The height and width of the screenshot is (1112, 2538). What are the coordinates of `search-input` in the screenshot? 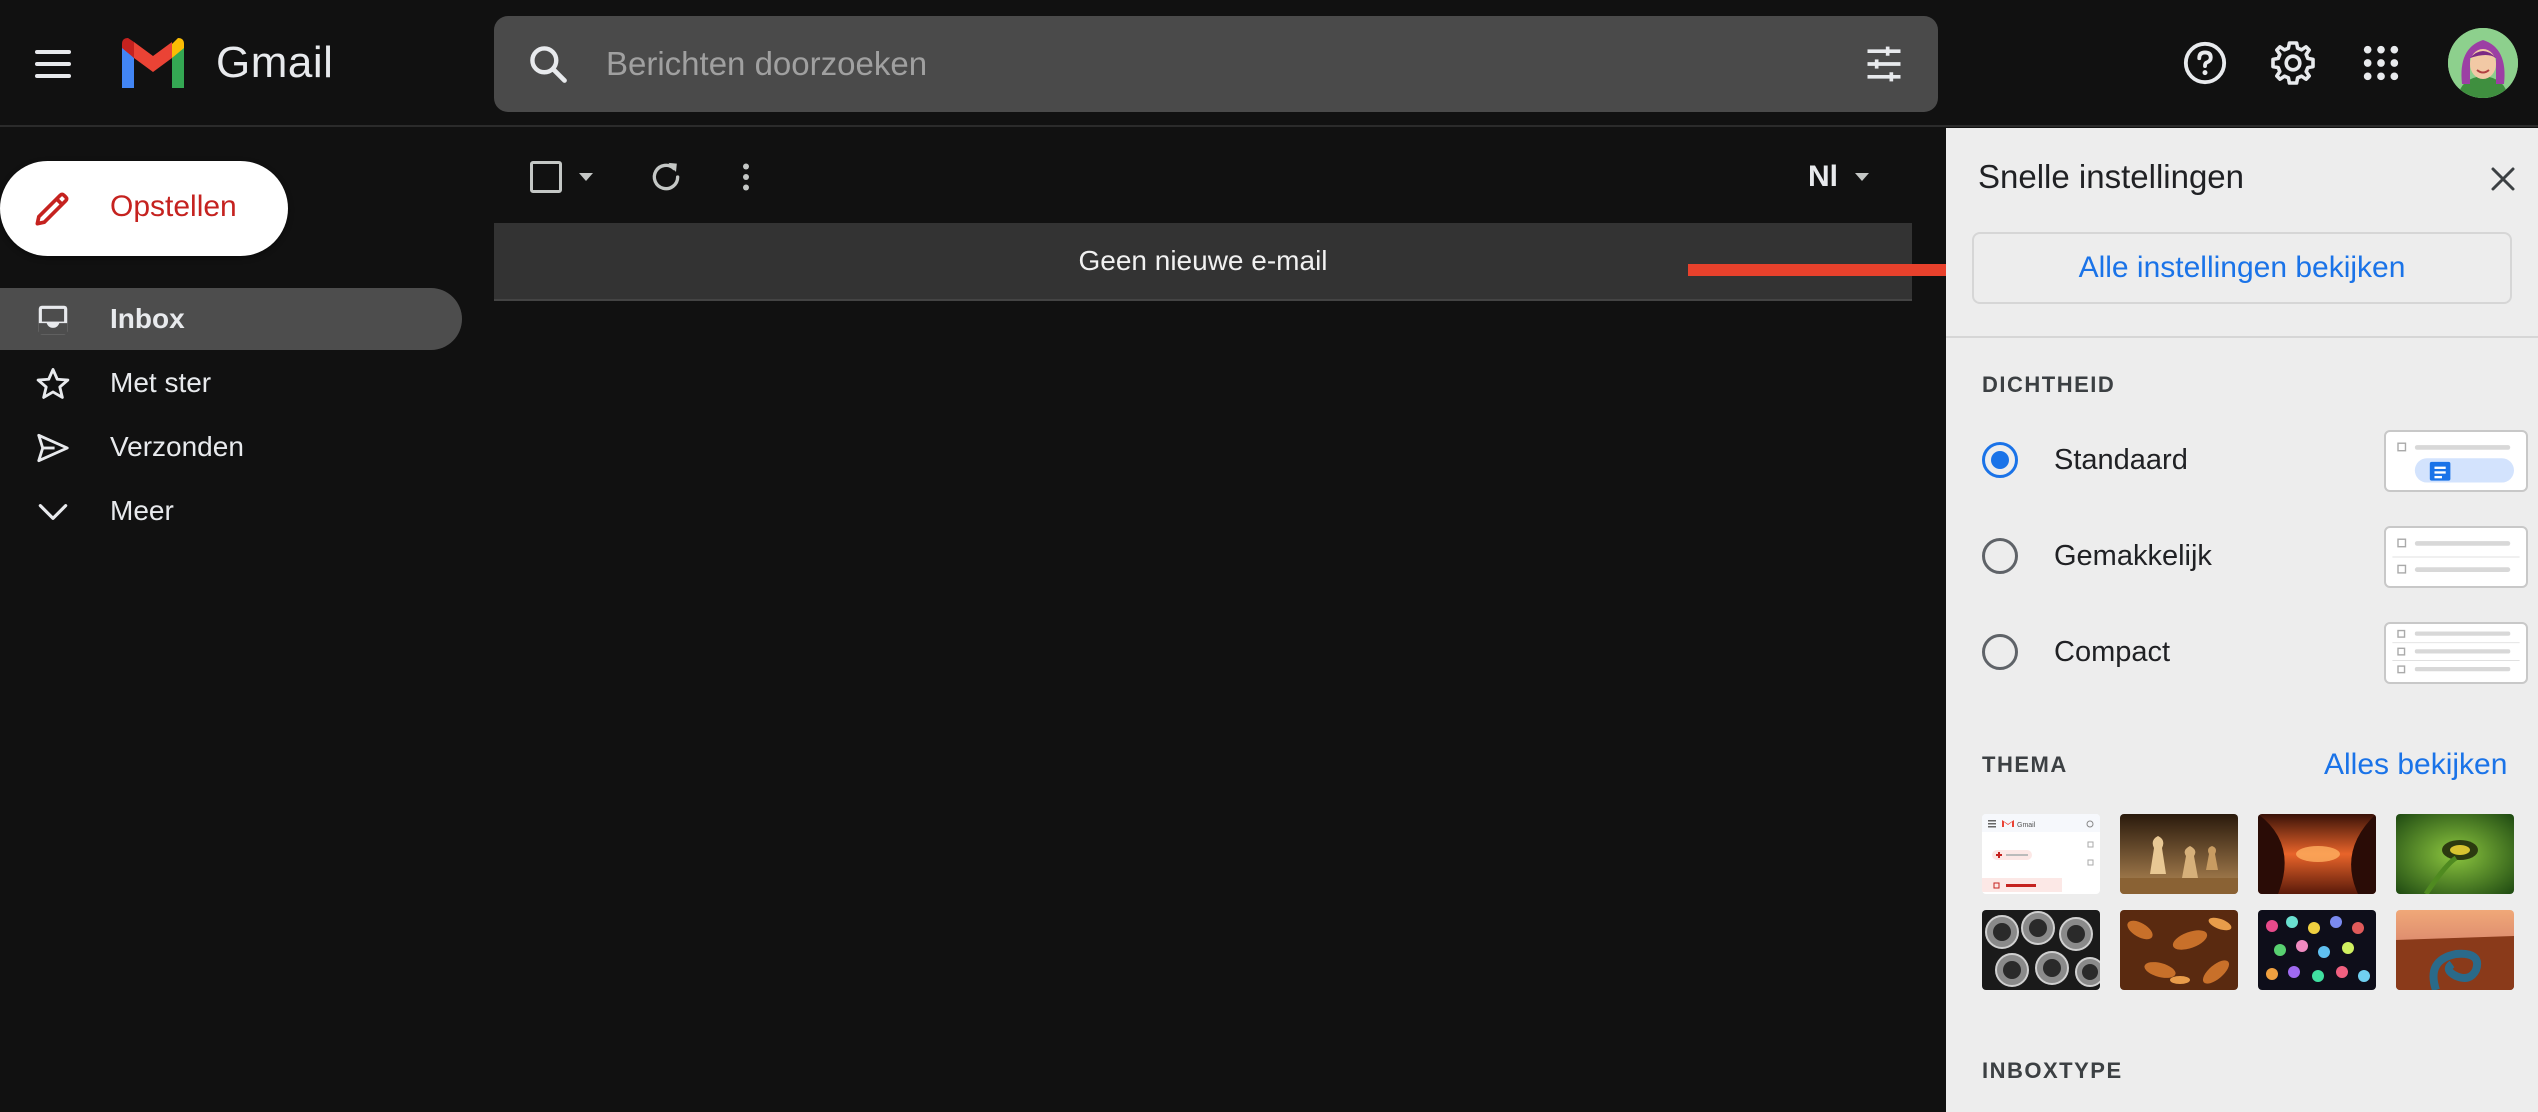 It's located at (1156, 64).